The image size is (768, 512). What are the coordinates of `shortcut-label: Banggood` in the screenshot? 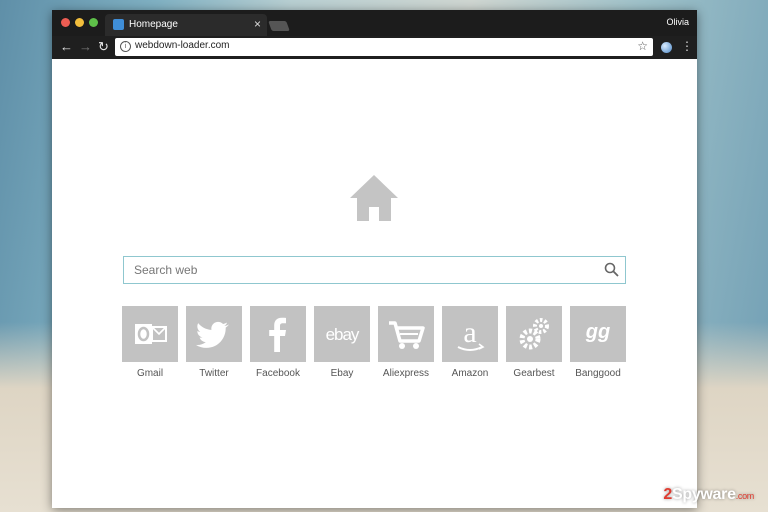 It's located at (598, 373).